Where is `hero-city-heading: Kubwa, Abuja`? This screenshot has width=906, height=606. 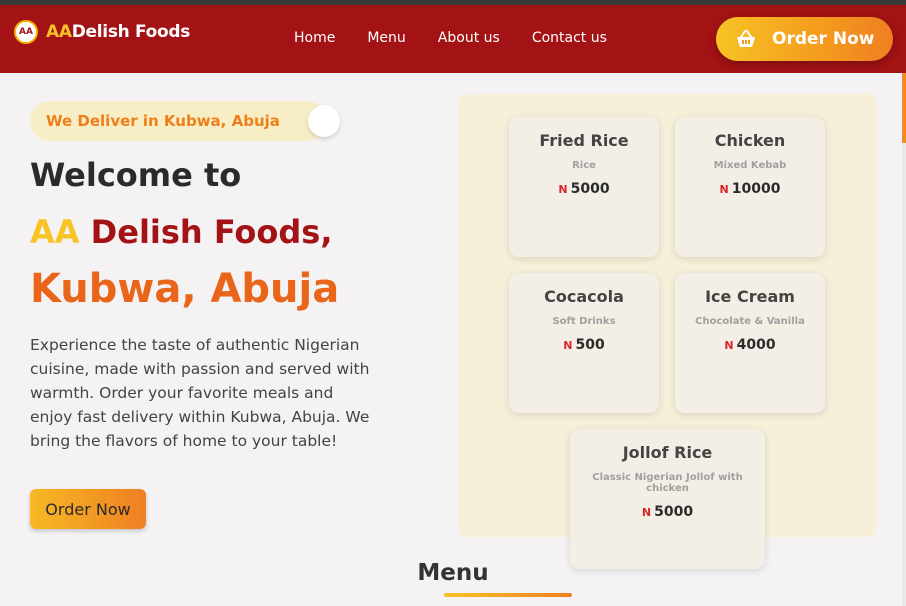
hero-city-heading: Kubwa, Abuja is located at coordinates (185, 289).